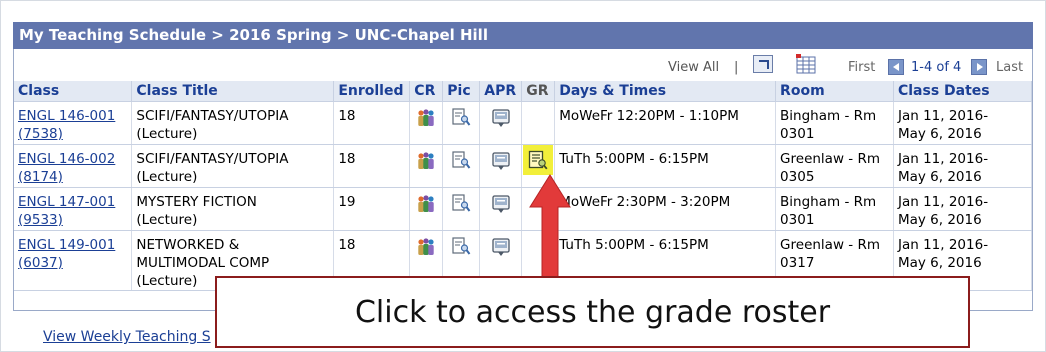  I want to click on grade-roster-icon, so click(538, 160).